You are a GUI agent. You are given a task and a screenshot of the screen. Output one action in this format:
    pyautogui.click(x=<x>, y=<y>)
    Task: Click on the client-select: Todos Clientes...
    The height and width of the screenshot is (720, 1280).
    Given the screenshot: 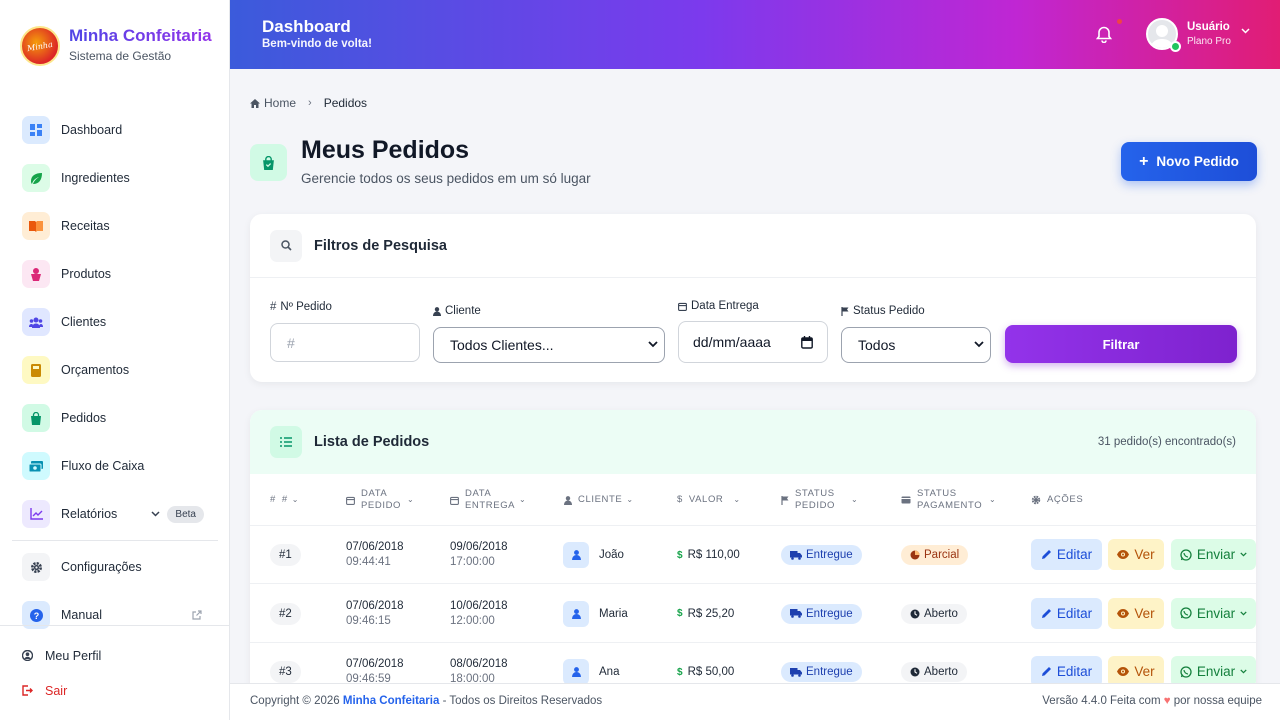 What is the action you would take?
    pyautogui.click(x=549, y=345)
    